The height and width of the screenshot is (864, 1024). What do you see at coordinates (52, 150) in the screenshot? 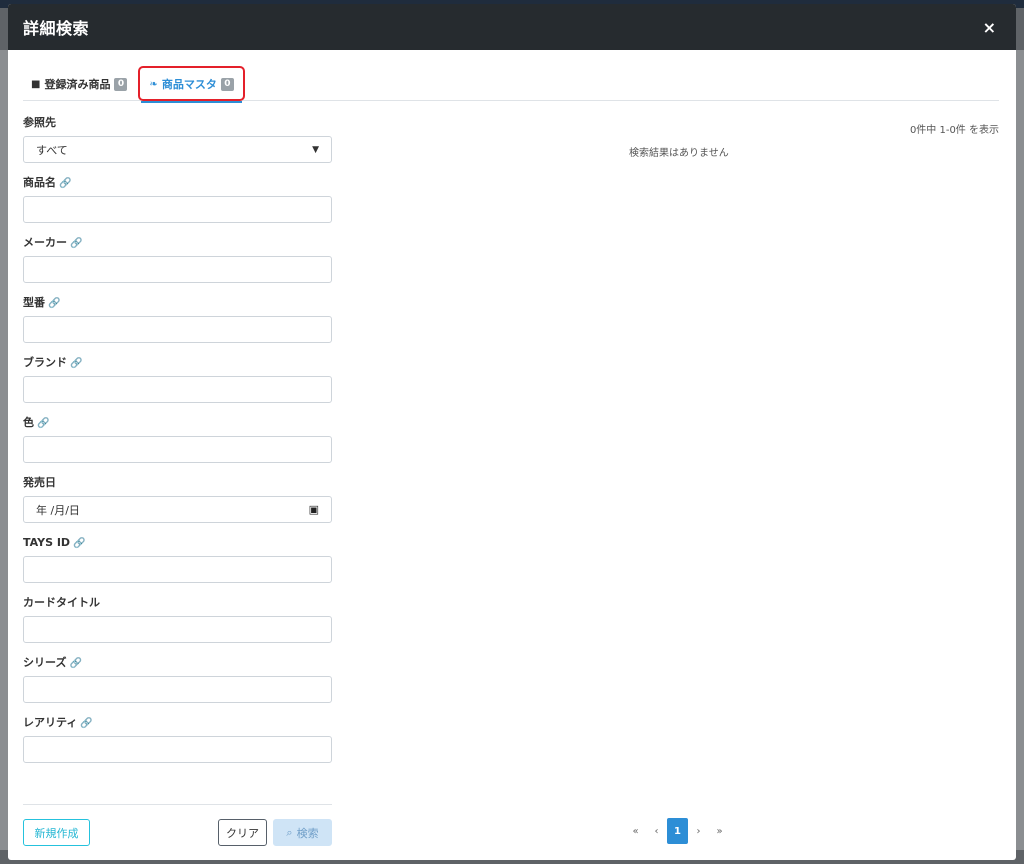
I see `select-value: すべて` at bounding box center [52, 150].